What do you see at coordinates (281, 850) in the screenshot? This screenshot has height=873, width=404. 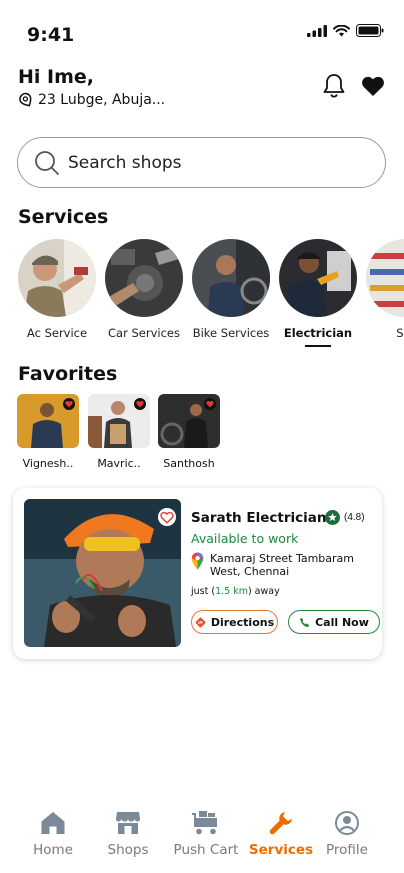 I see `nav-label: Services` at bounding box center [281, 850].